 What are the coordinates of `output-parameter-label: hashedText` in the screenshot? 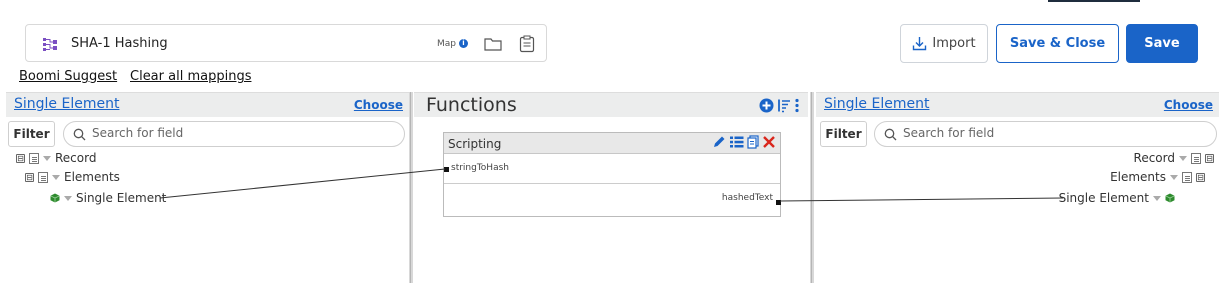 It's located at (747, 198).